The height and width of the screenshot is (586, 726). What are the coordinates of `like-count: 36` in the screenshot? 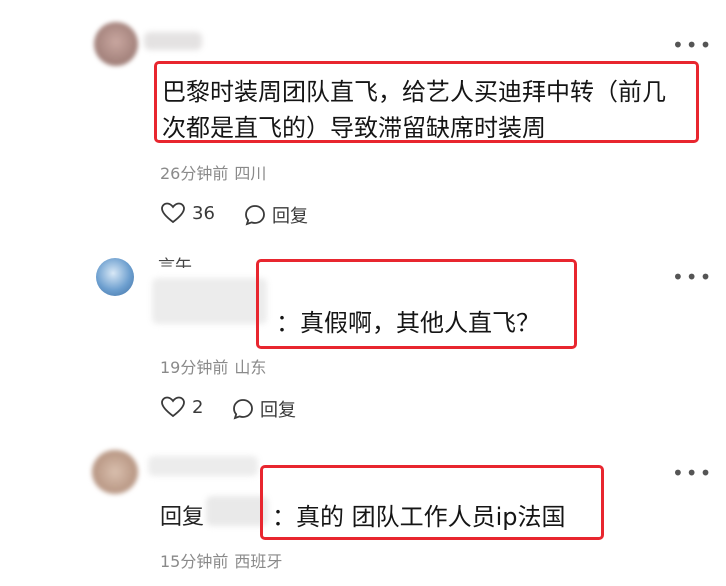 It's located at (203, 213).